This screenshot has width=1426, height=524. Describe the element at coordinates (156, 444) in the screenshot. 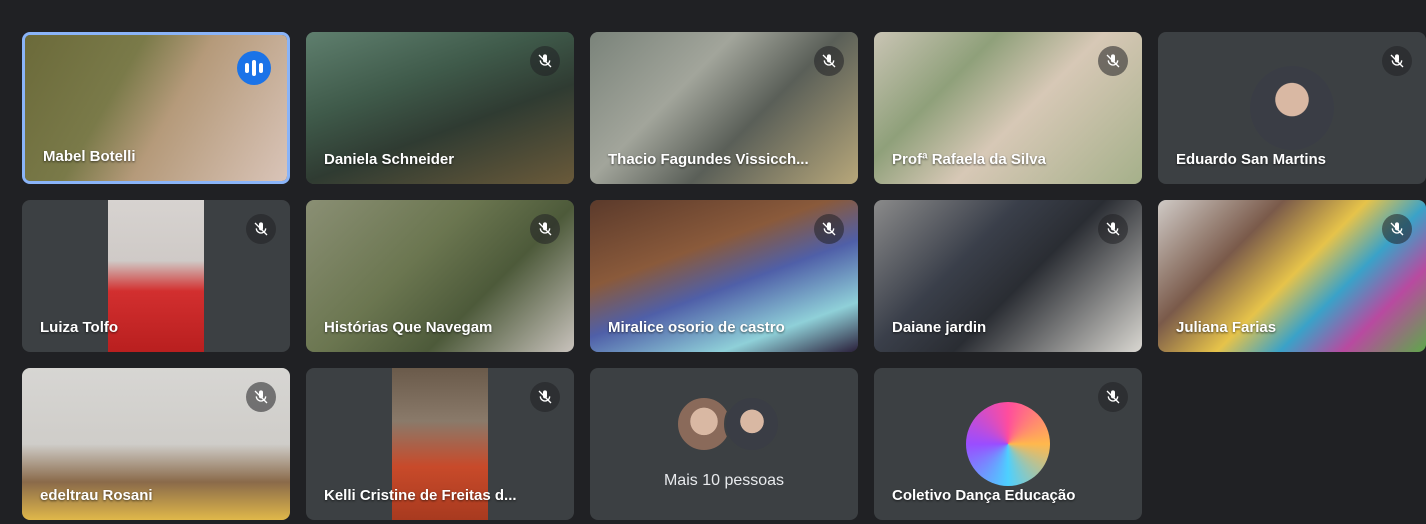

I see `participant-tile-edeltrau: edeltrau Rosani` at that location.